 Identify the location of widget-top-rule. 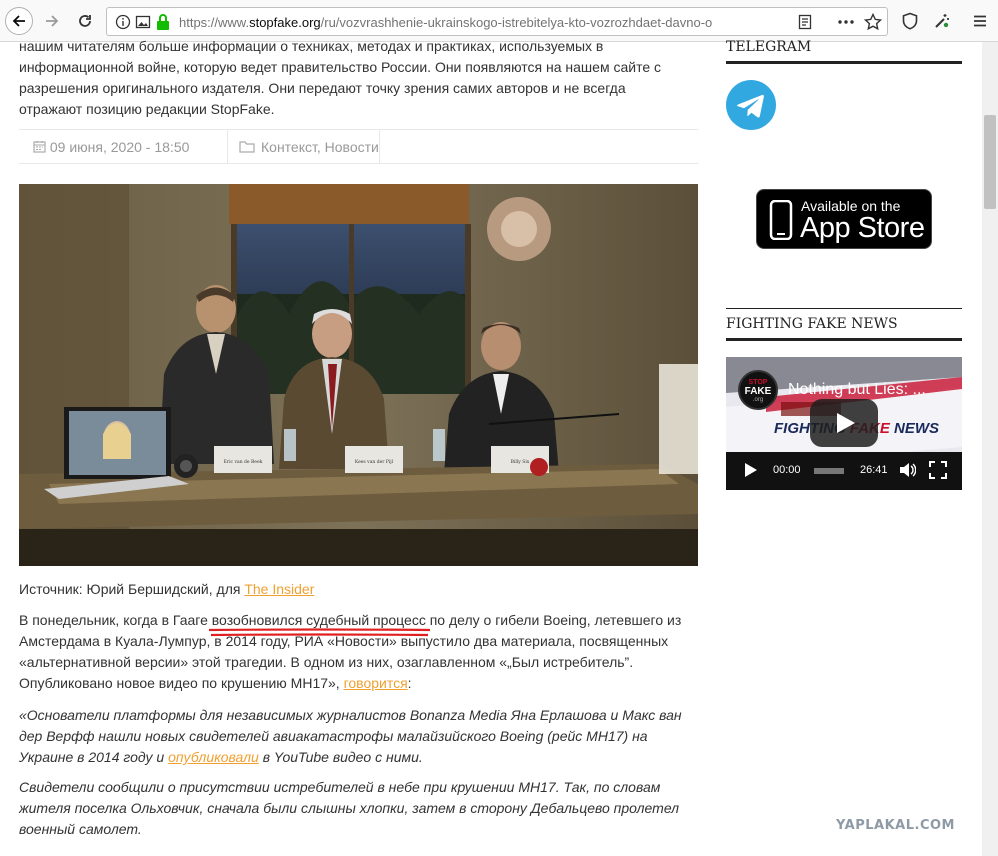
(844, 308).